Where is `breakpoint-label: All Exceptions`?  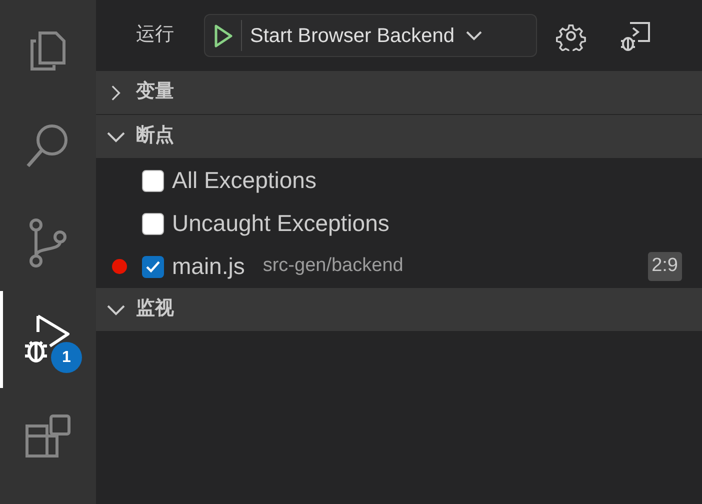 breakpoint-label: All Exceptions is located at coordinates (244, 181).